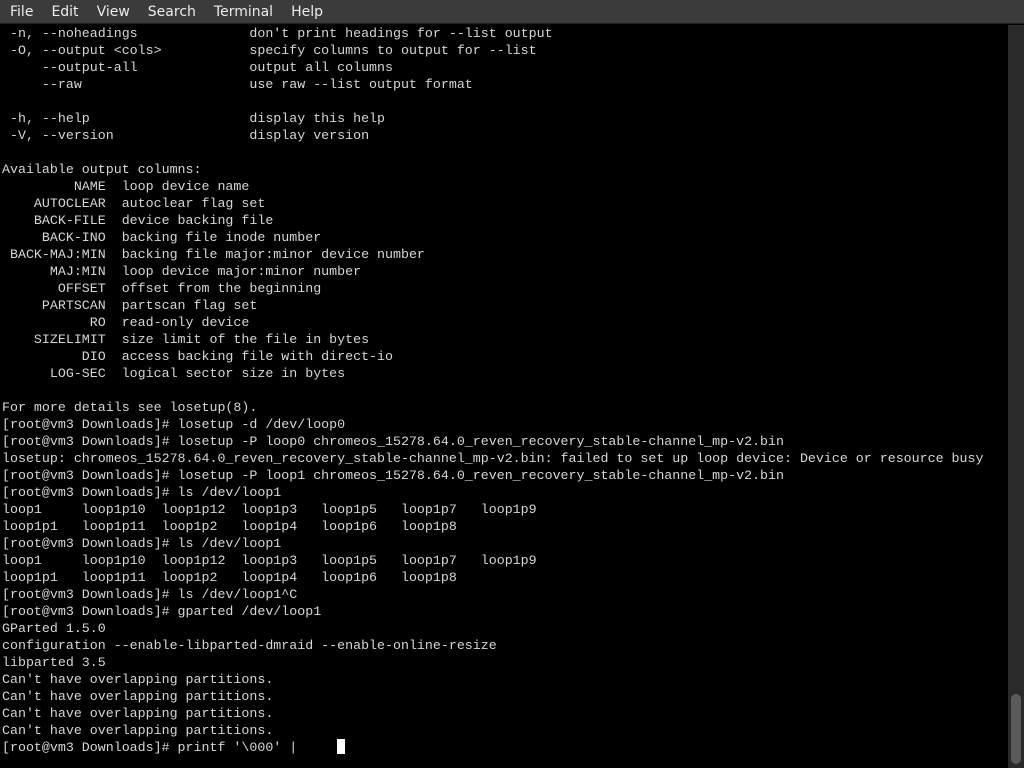 The image size is (1024, 768). Describe the element at coordinates (1016, 729) in the screenshot. I see `scrollbar-thumb` at that location.